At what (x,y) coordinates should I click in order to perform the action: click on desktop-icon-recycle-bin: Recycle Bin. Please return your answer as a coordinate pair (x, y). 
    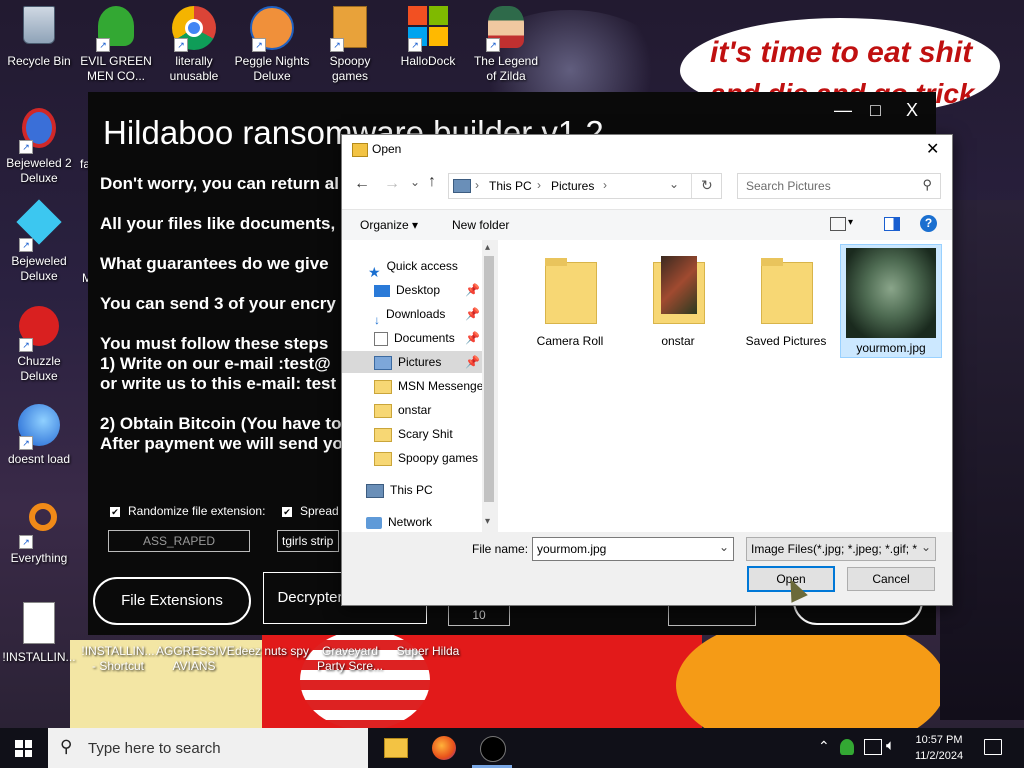
    Looking at the image, I should click on (39, 34).